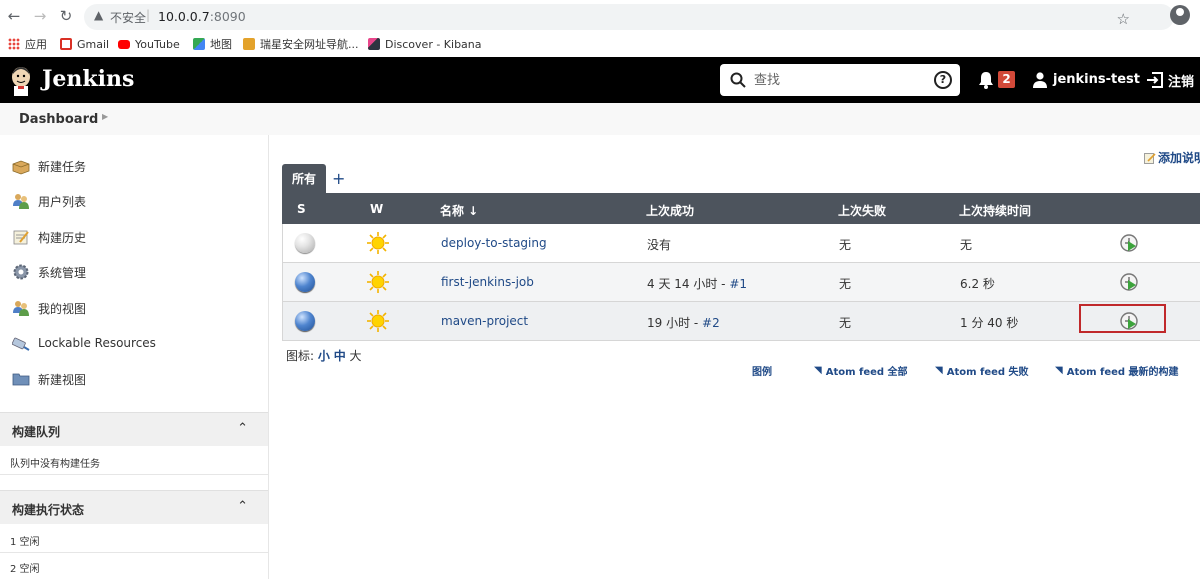  Describe the element at coordinates (97, 343) in the screenshot. I see `sidebar-item-label: Lockable Resources` at that location.